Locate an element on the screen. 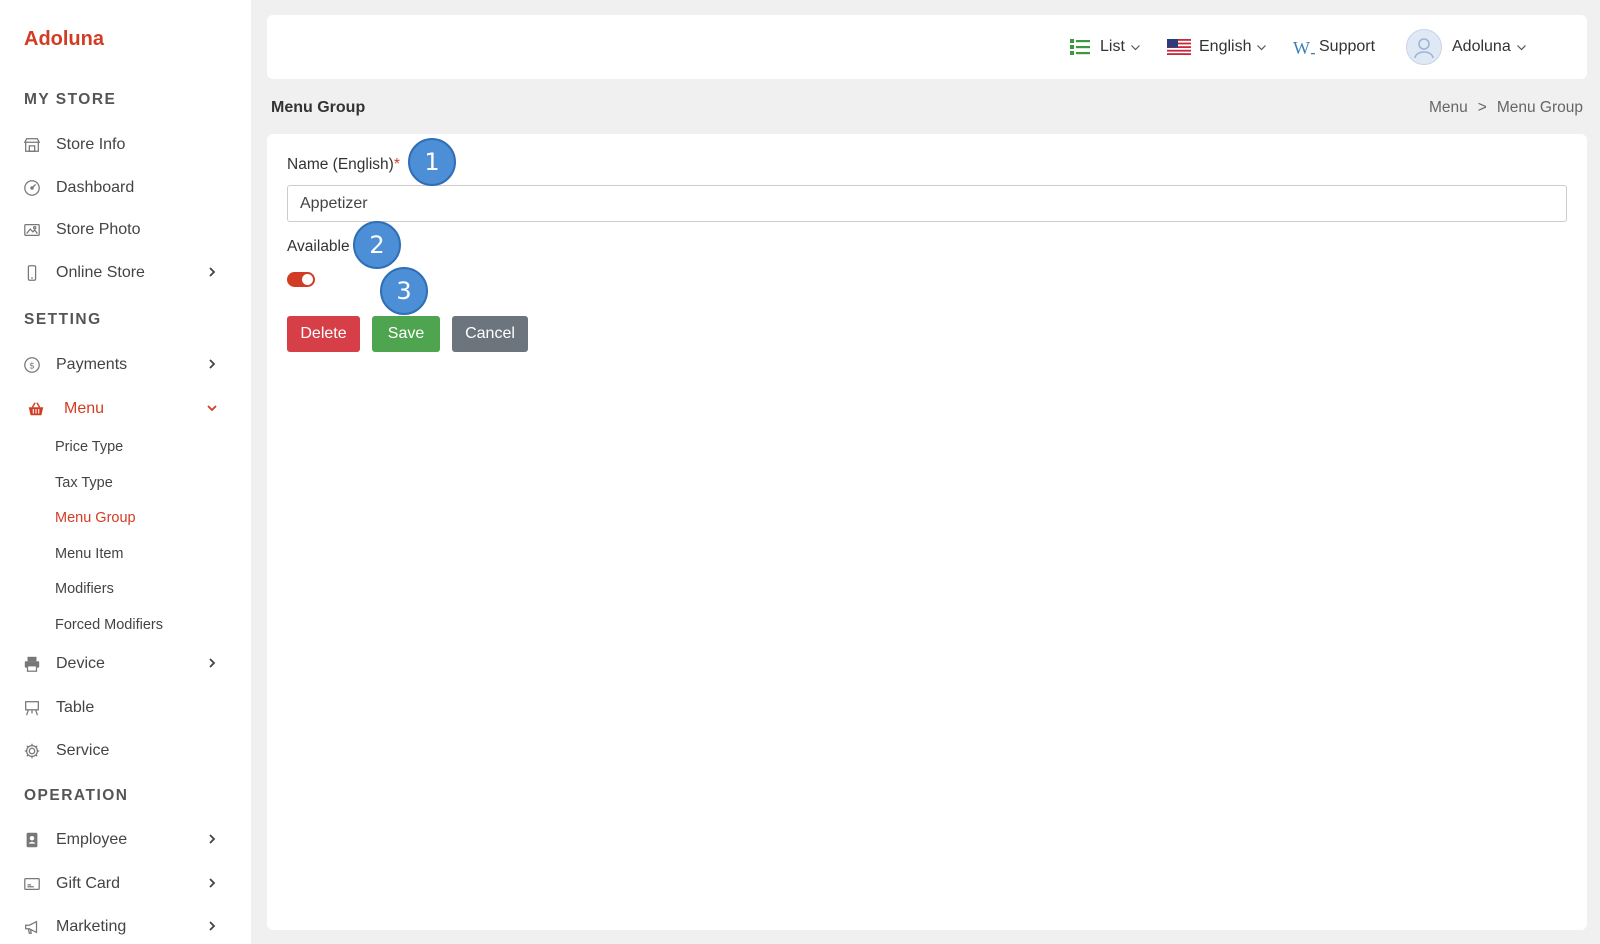  user-name-label: Adoluna is located at coordinates (1481, 46).